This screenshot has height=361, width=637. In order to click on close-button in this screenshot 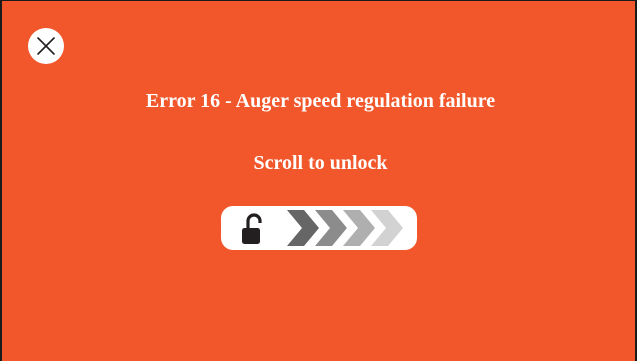, I will do `click(46, 46)`.